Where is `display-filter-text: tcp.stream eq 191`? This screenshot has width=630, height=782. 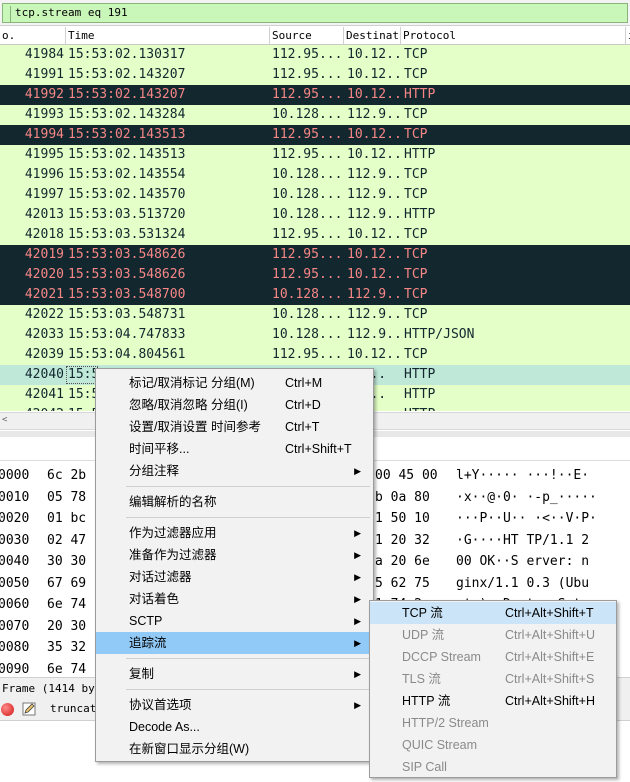
display-filter-text: tcp.stream eq 191 is located at coordinates (71, 12).